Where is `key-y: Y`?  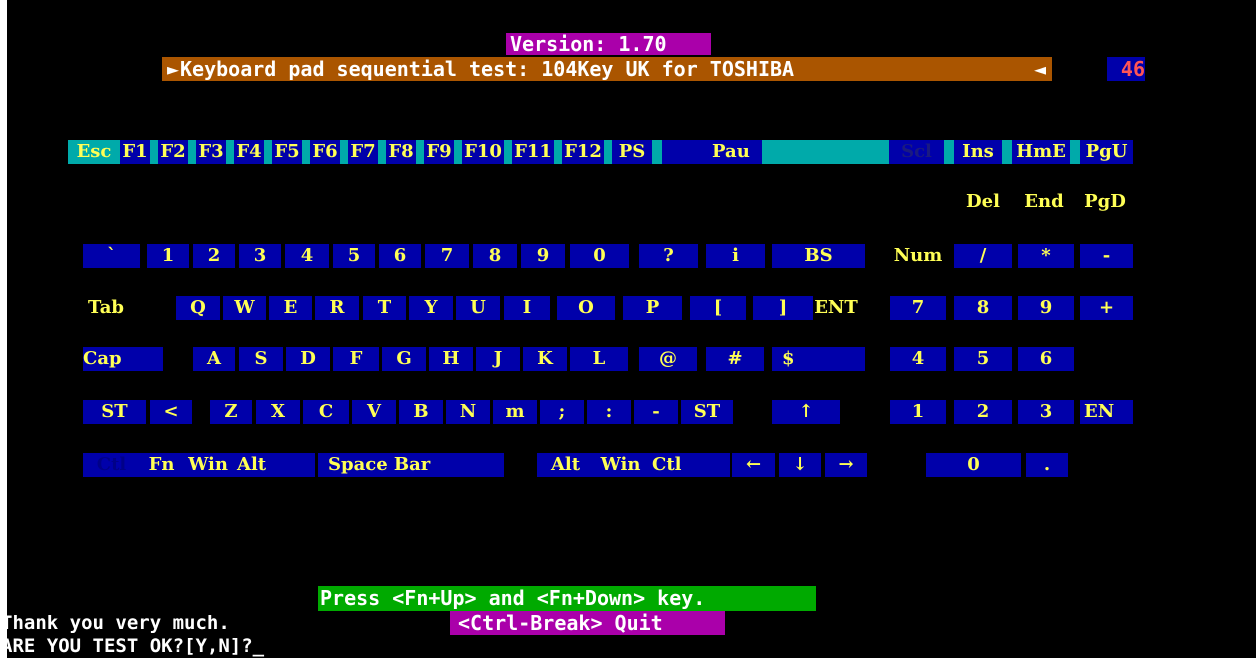 key-y: Y is located at coordinates (431, 308).